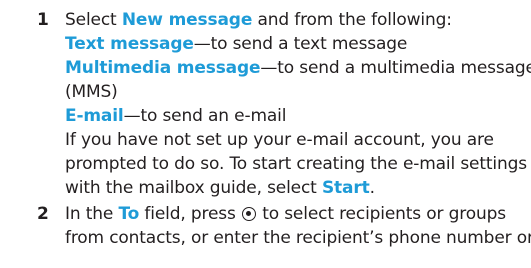 This screenshot has height=268, width=531. What do you see at coordinates (93, 20) in the screenshot?
I see `step-1-intro-before: Select` at bounding box center [93, 20].